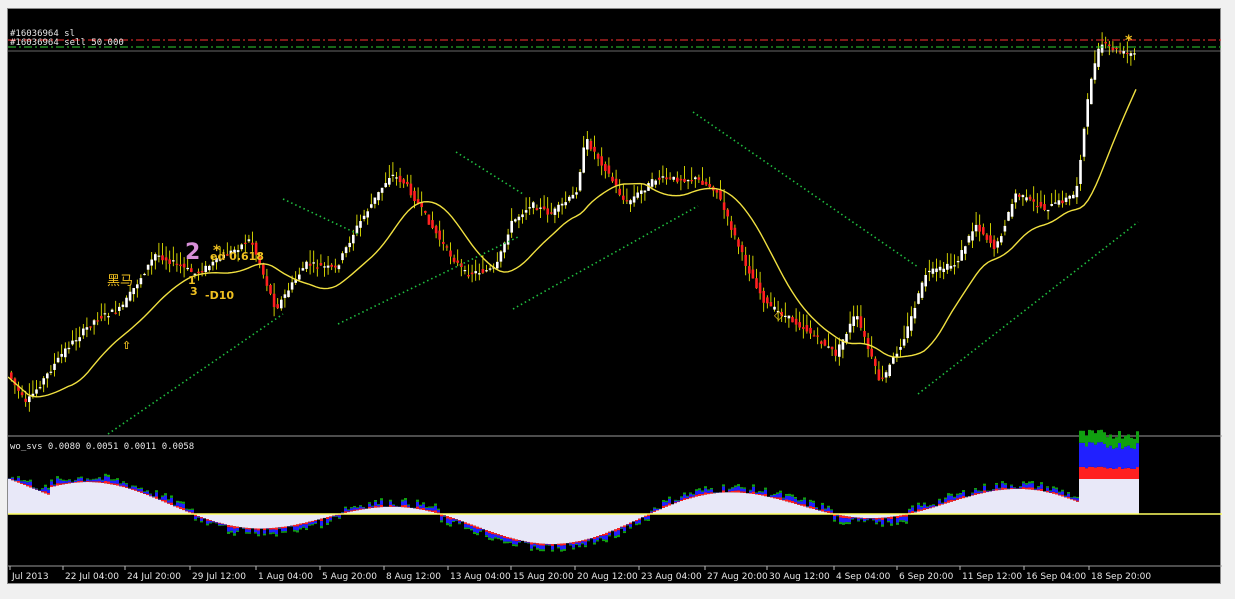  I want to click on x-axis-label: 23 Aug 04:00, so click(671, 577).